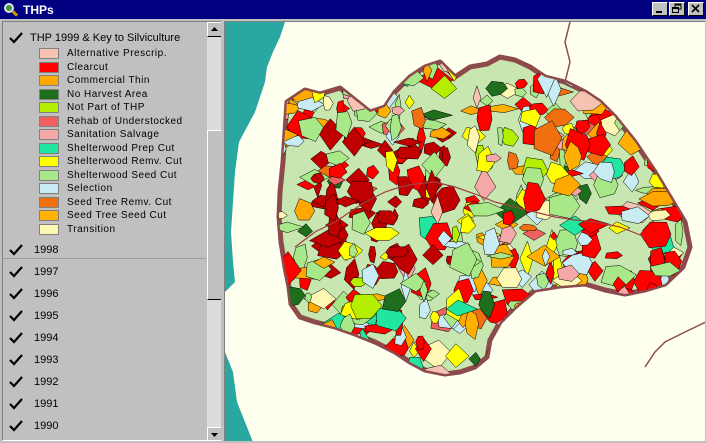  What do you see at coordinates (110, 161) in the screenshot?
I see `legend-item: Shelterwood Remv. Cut` at bounding box center [110, 161].